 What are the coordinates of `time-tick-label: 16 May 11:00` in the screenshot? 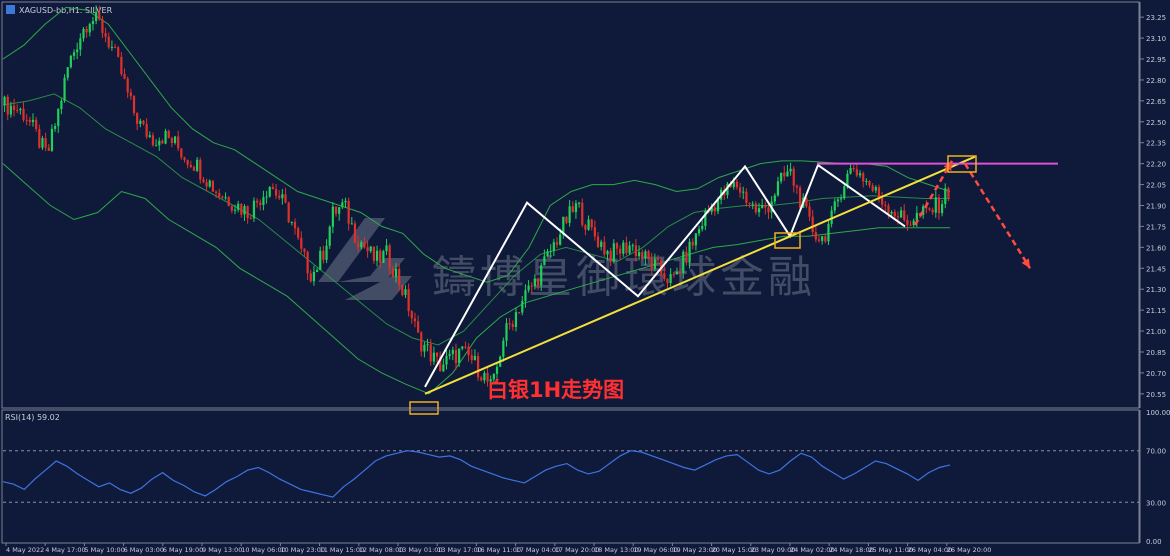 It's located at (498, 550).